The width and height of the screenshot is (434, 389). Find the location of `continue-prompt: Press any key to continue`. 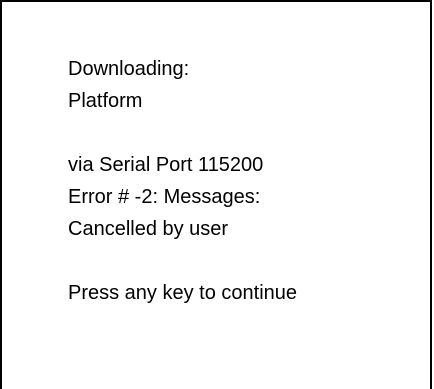

continue-prompt: Press any key to continue is located at coordinates (183, 293).